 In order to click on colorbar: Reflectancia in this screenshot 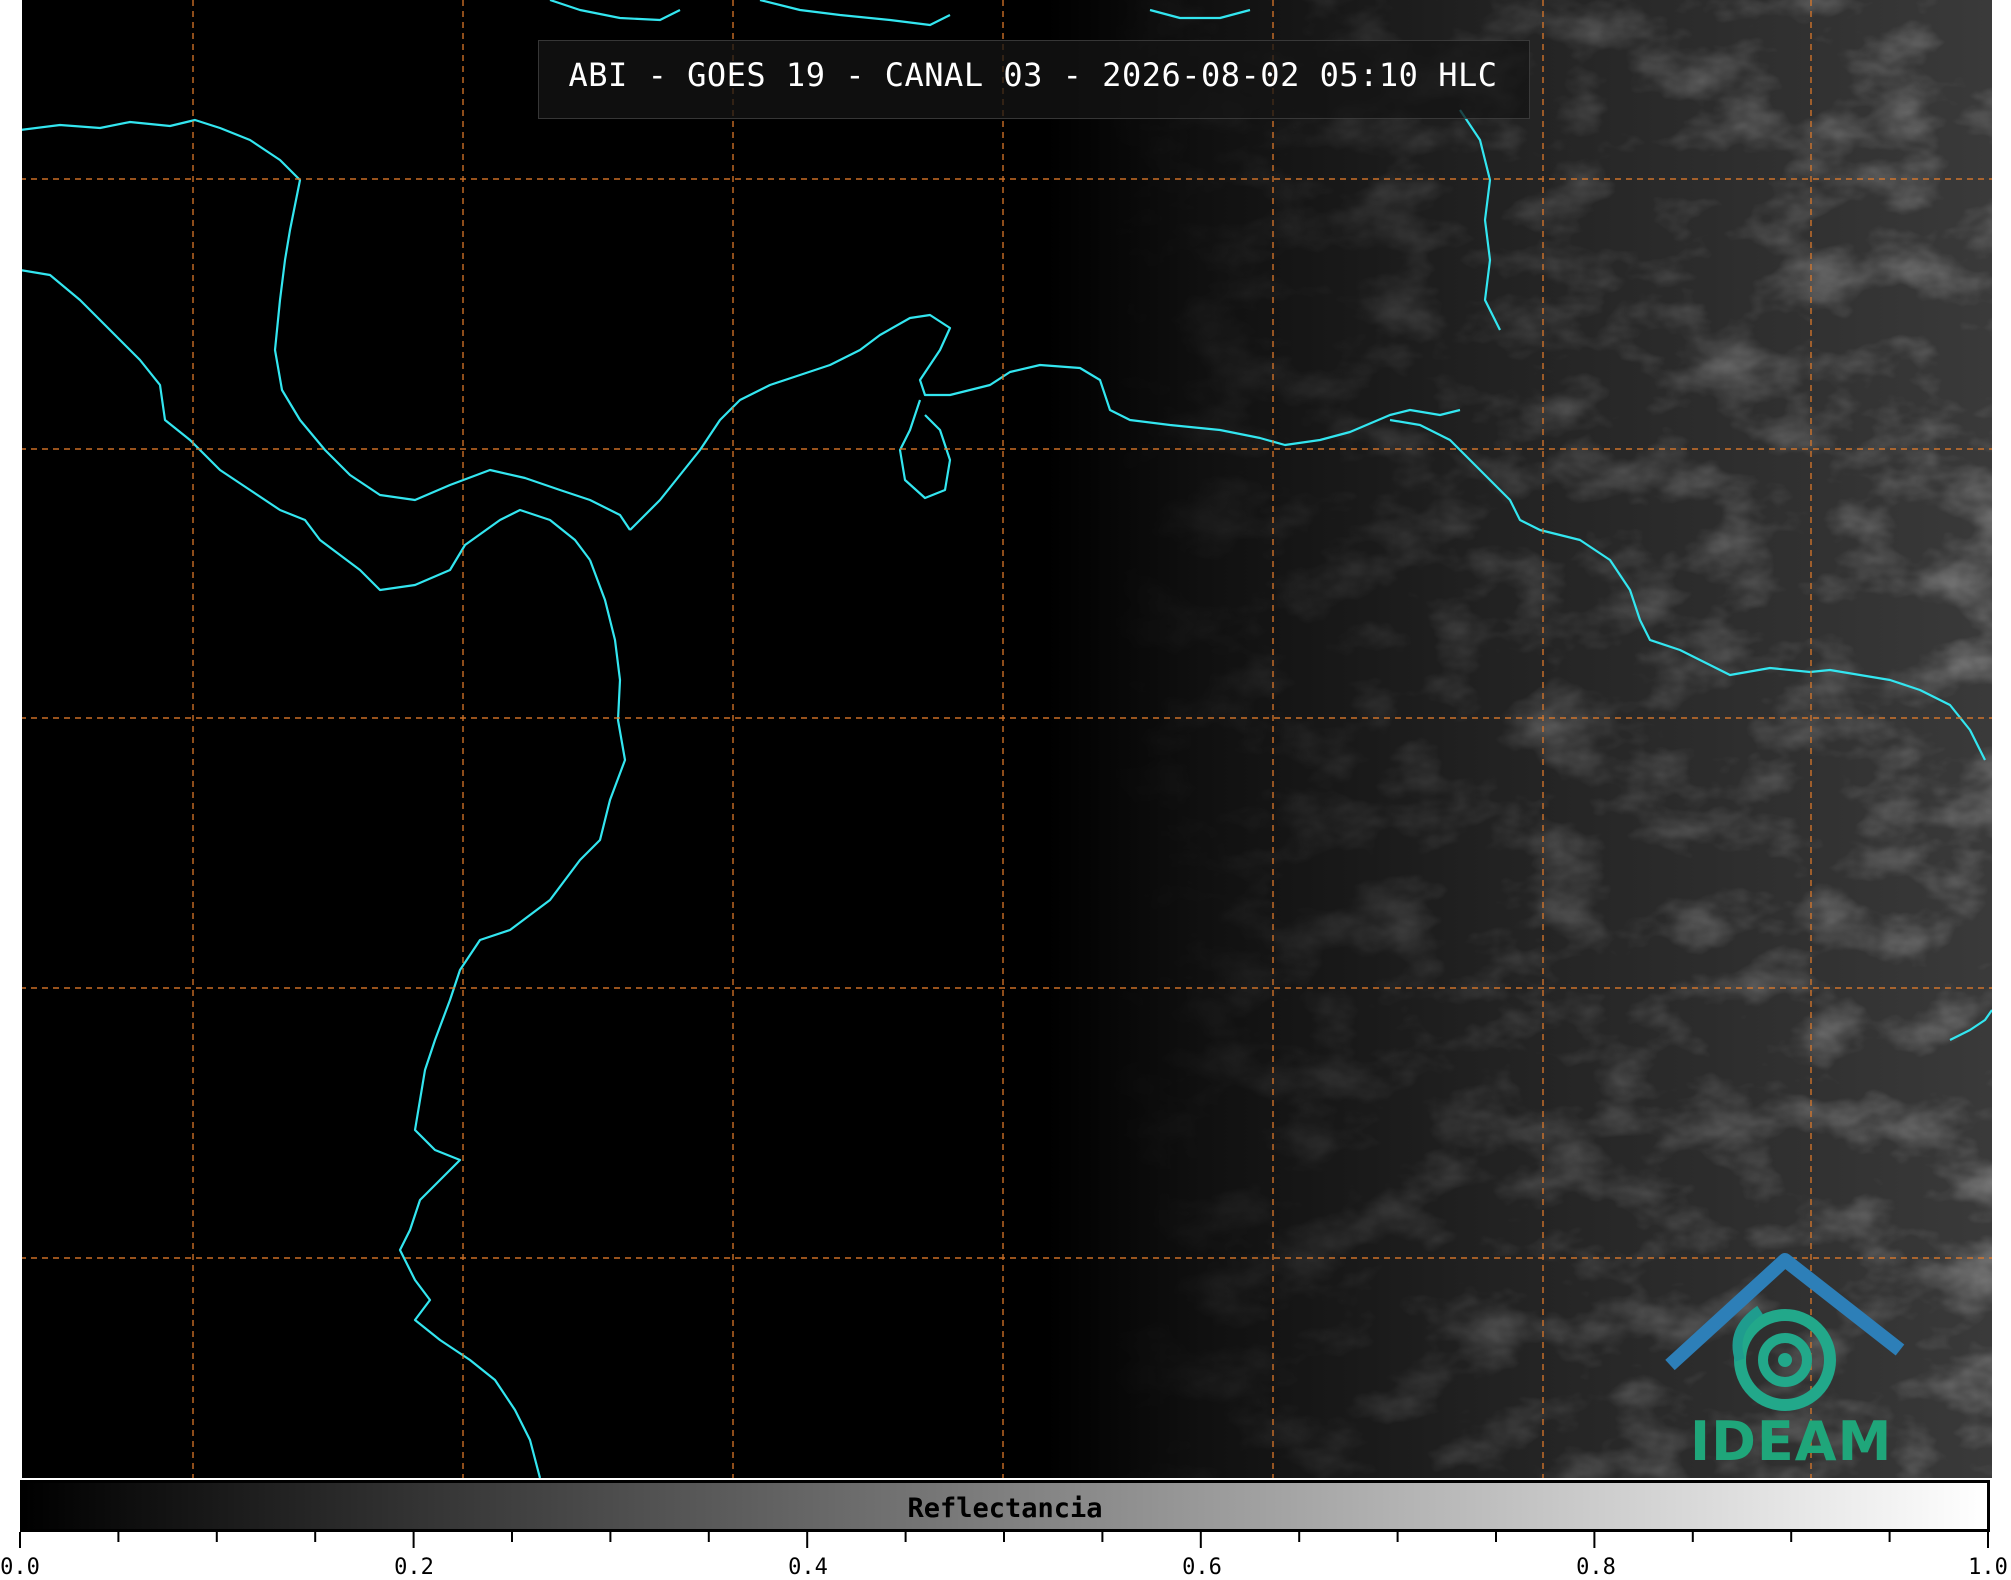, I will do `click(1005, 1506)`.